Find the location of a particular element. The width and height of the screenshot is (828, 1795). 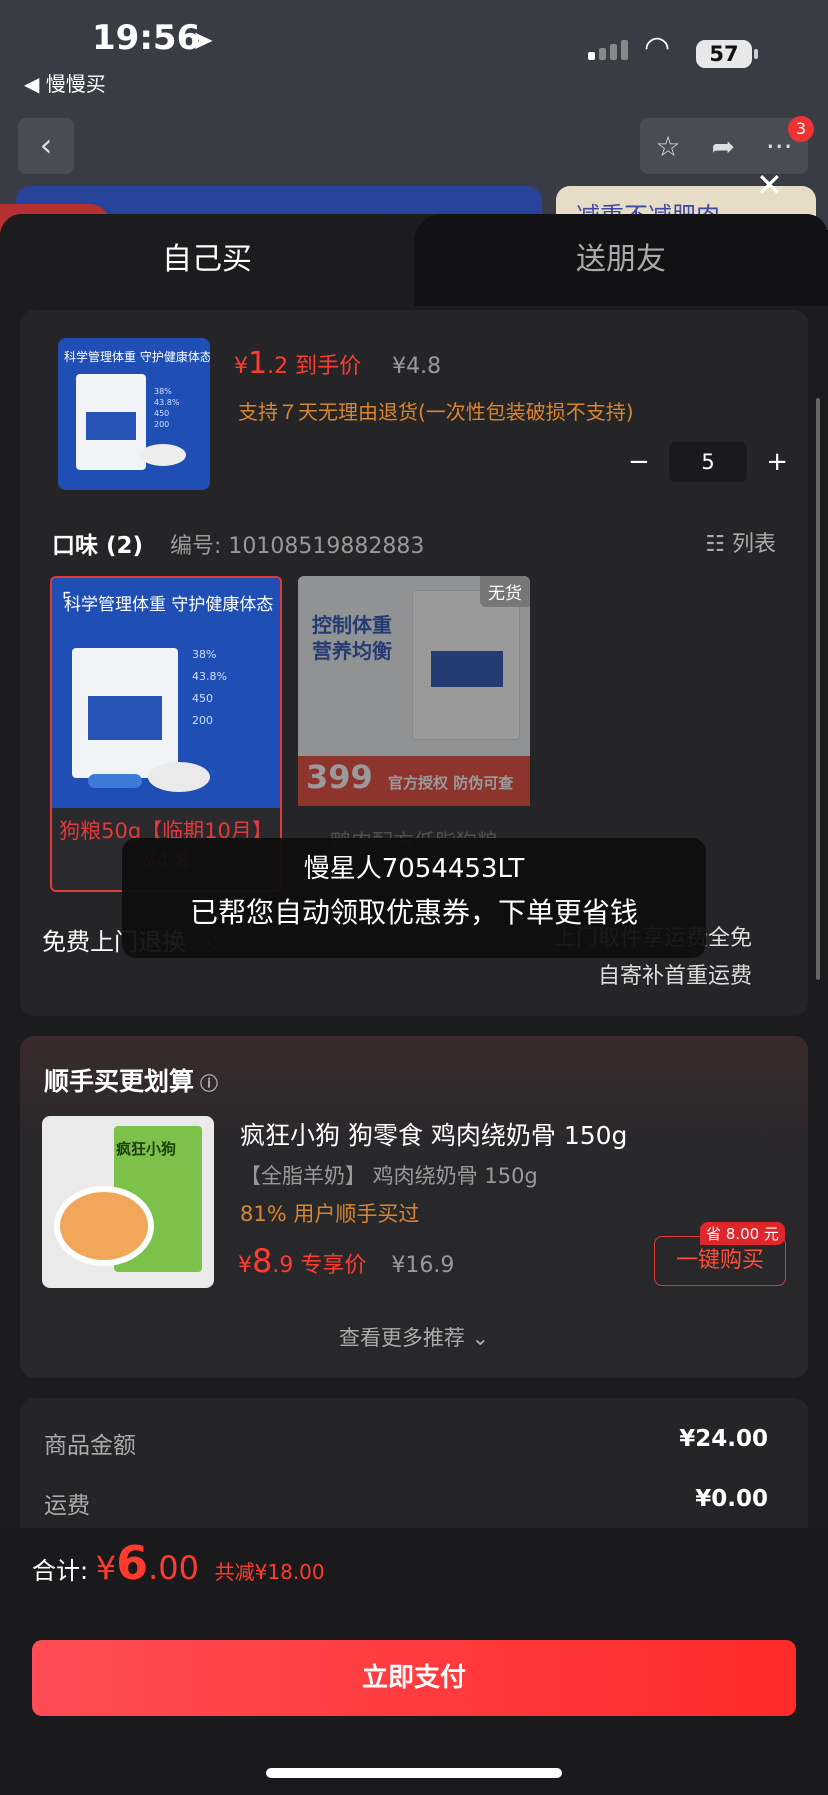

star-icon: ☆ is located at coordinates (667, 146).